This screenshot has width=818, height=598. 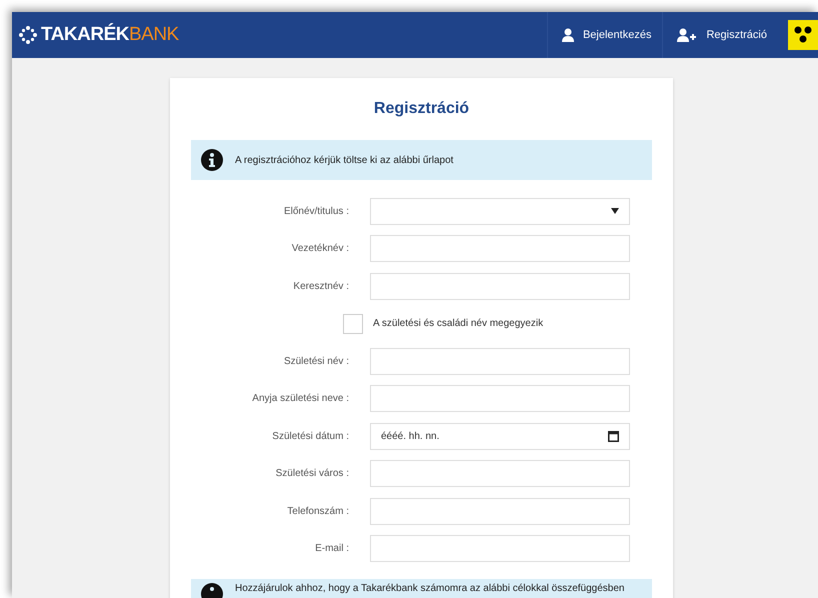 I want to click on logo-text: BANK, so click(x=153, y=35).